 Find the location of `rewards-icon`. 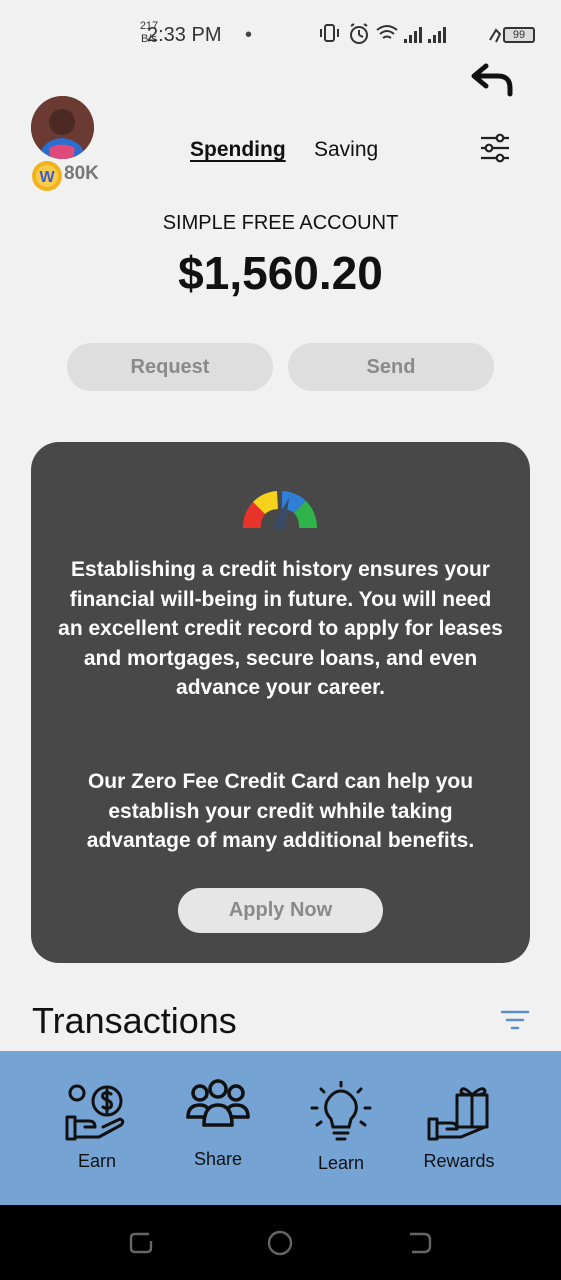

rewards-icon is located at coordinates (458, 1114).